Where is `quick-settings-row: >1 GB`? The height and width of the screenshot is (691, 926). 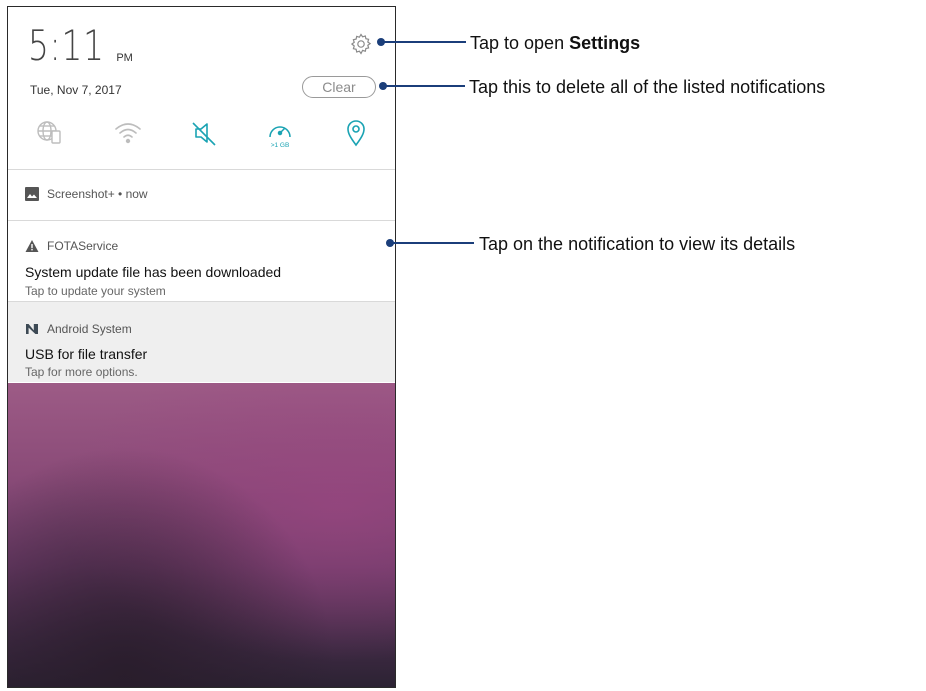
quick-settings-row: >1 GB is located at coordinates (201, 135).